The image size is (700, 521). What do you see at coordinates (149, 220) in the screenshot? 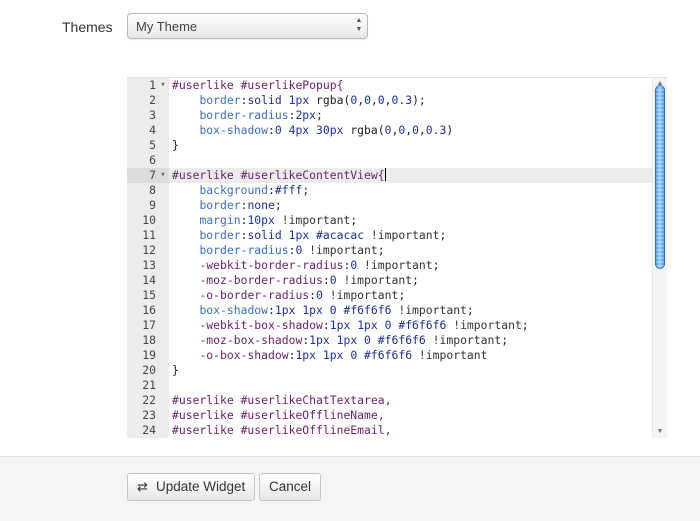
I see `line-number: 10` at bounding box center [149, 220].